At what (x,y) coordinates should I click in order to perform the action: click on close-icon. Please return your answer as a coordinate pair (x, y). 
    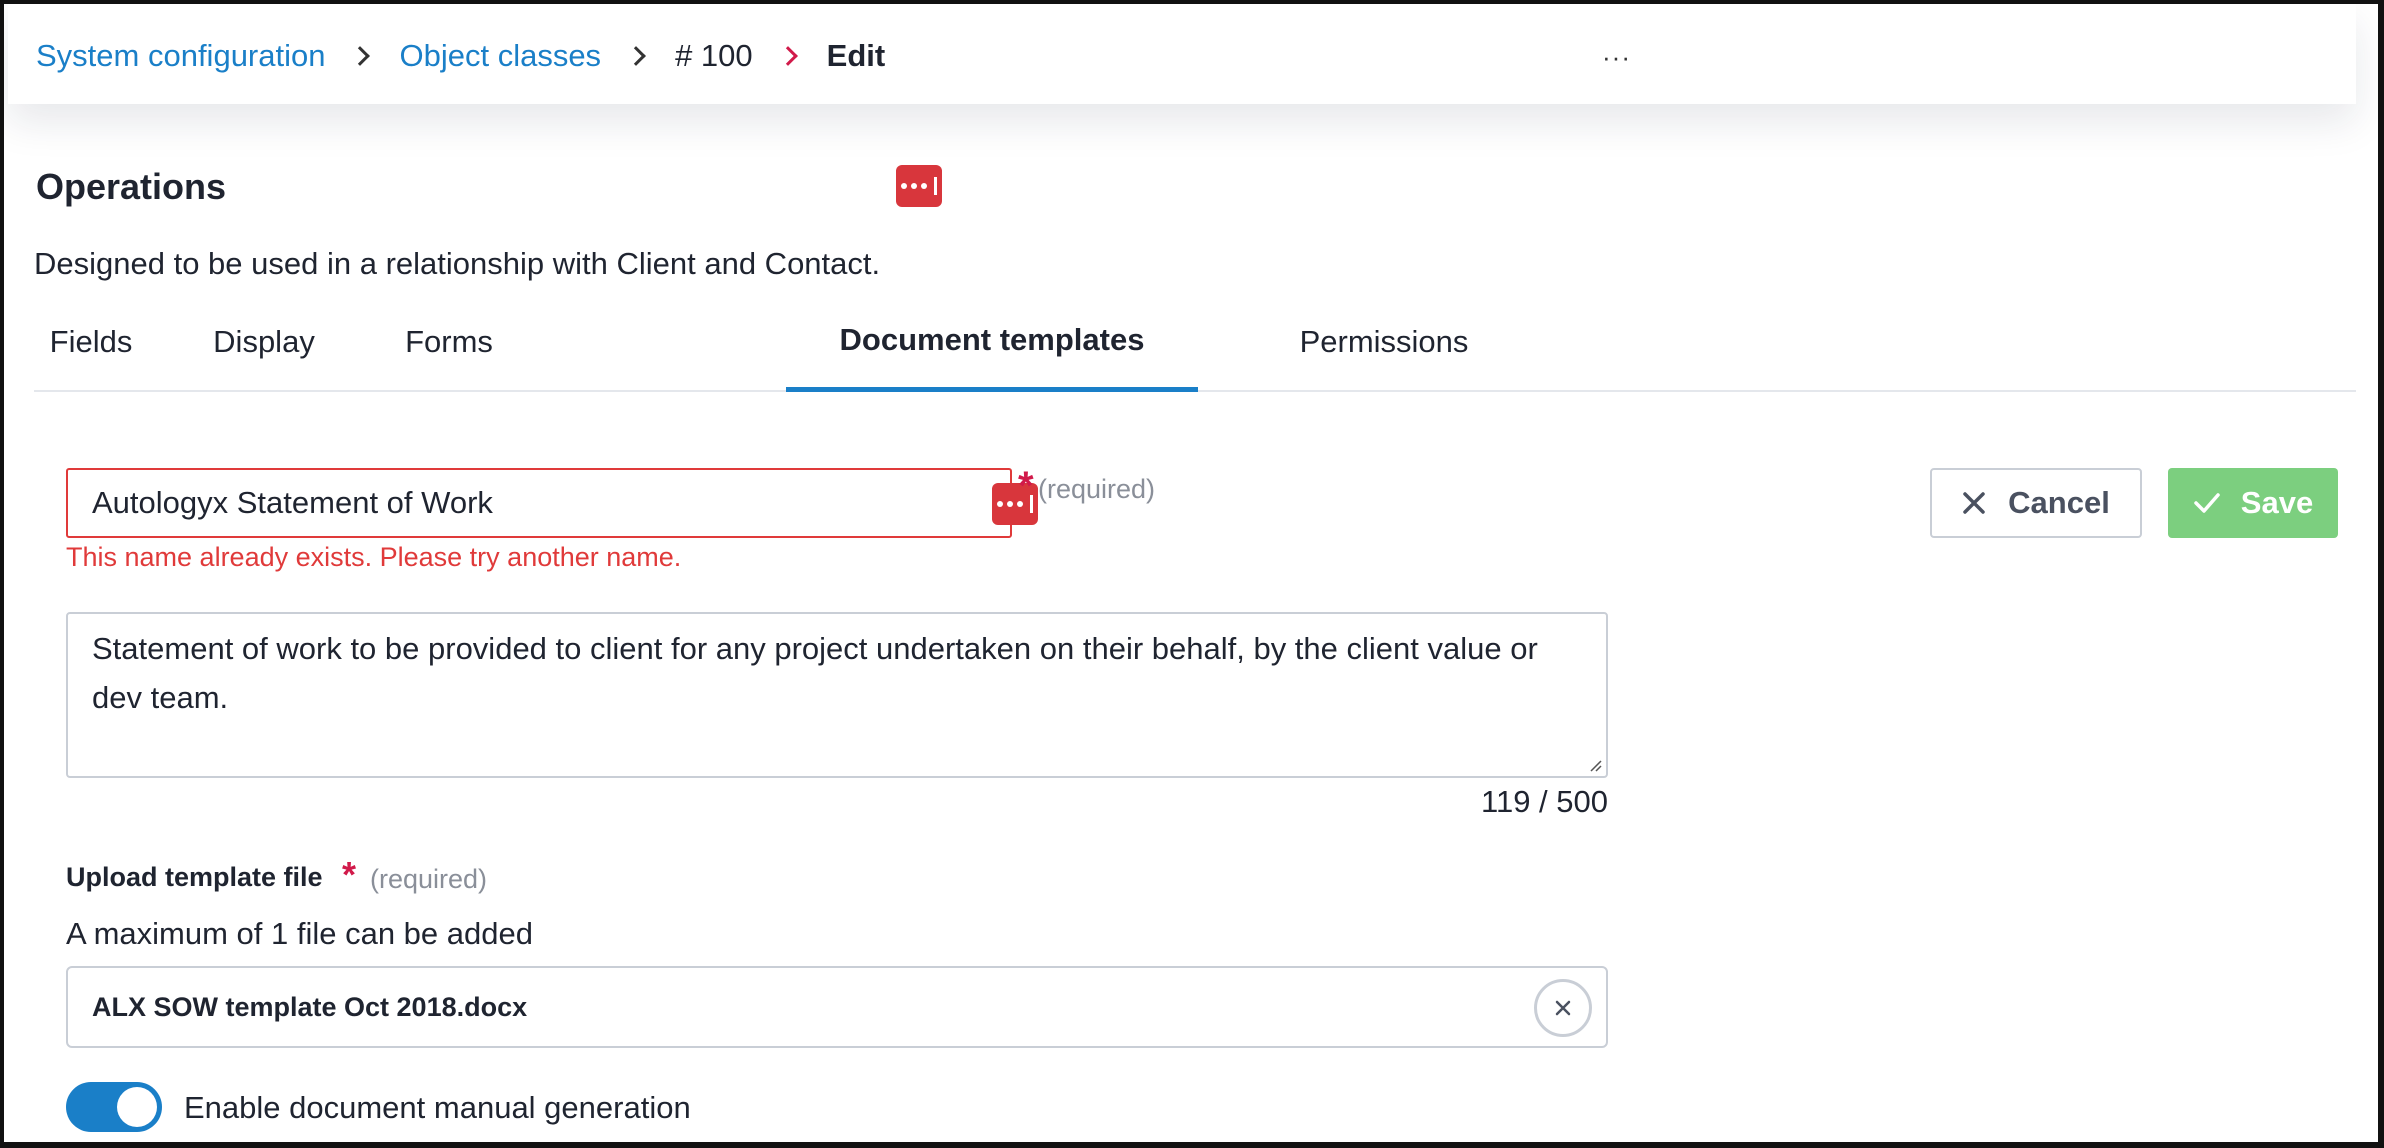
    Looking at the image, I should click on (1974, 503).